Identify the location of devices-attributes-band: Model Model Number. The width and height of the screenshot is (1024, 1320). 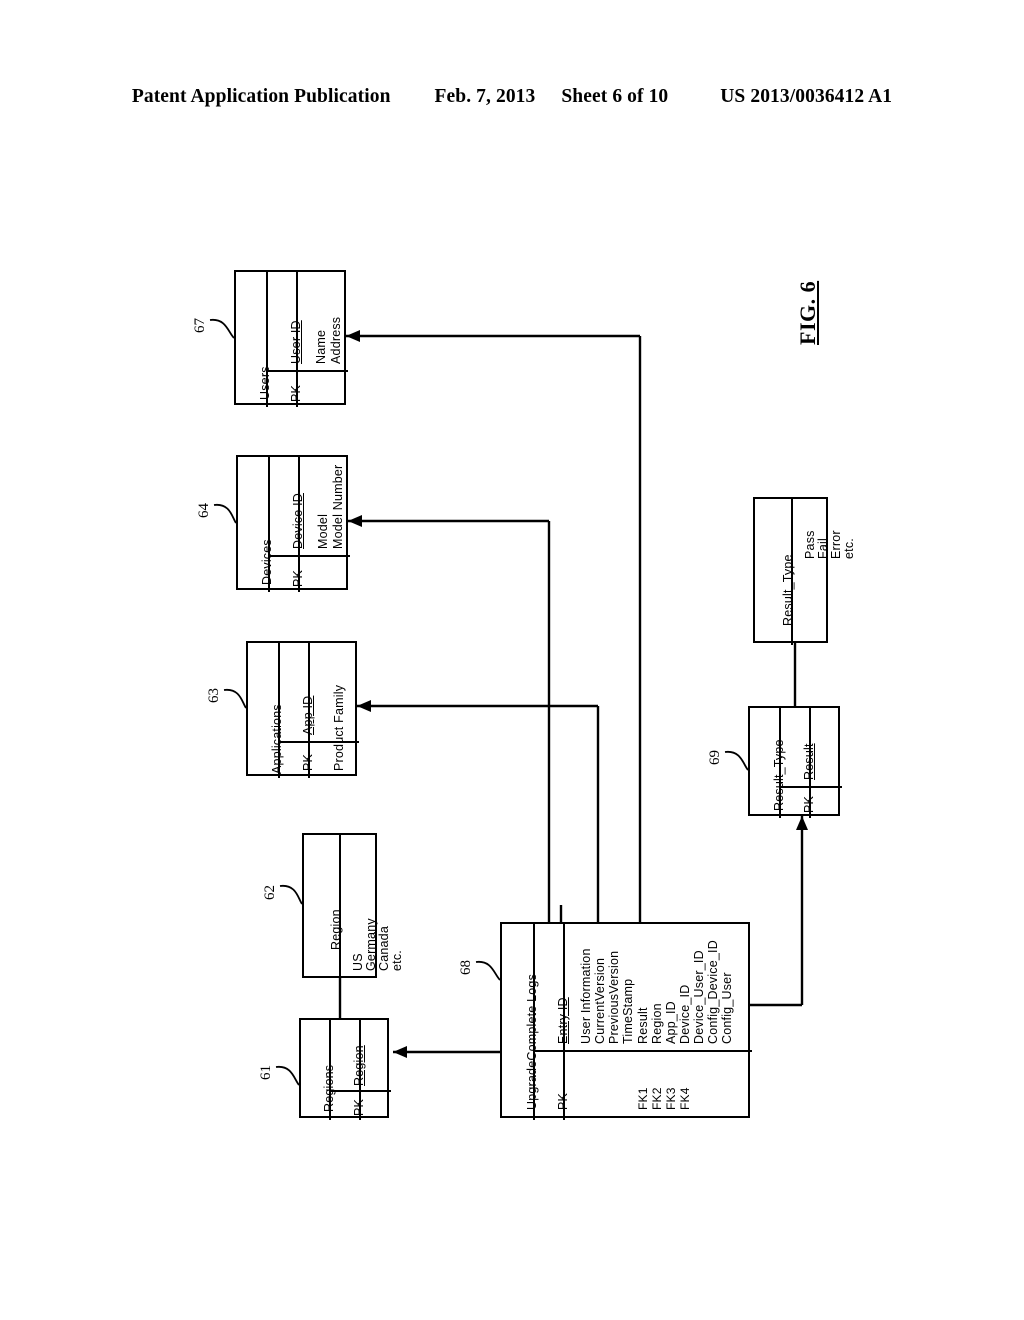
(325, 524).